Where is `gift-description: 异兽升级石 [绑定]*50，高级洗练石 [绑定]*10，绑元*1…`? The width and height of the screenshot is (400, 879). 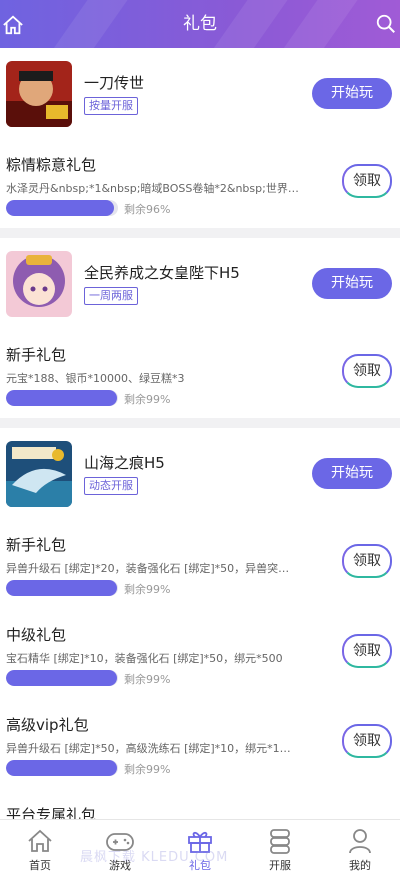 gift-description: 异兽升级石 [绑定]*50，高级洗练石 [绑定]*10，绑元*1… is located at coordinates (148, 748).